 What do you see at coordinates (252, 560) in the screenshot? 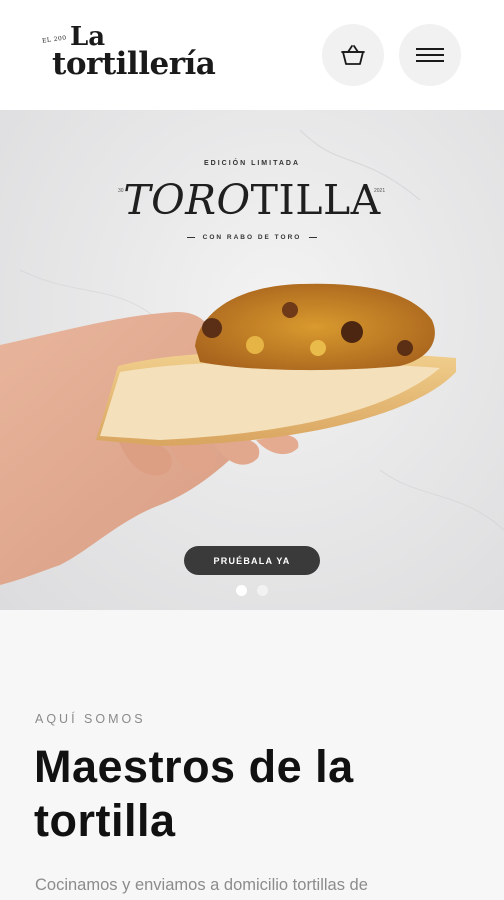
I see `try-it-button: PRUÉBALA YA` at bounding box center [252, 560].